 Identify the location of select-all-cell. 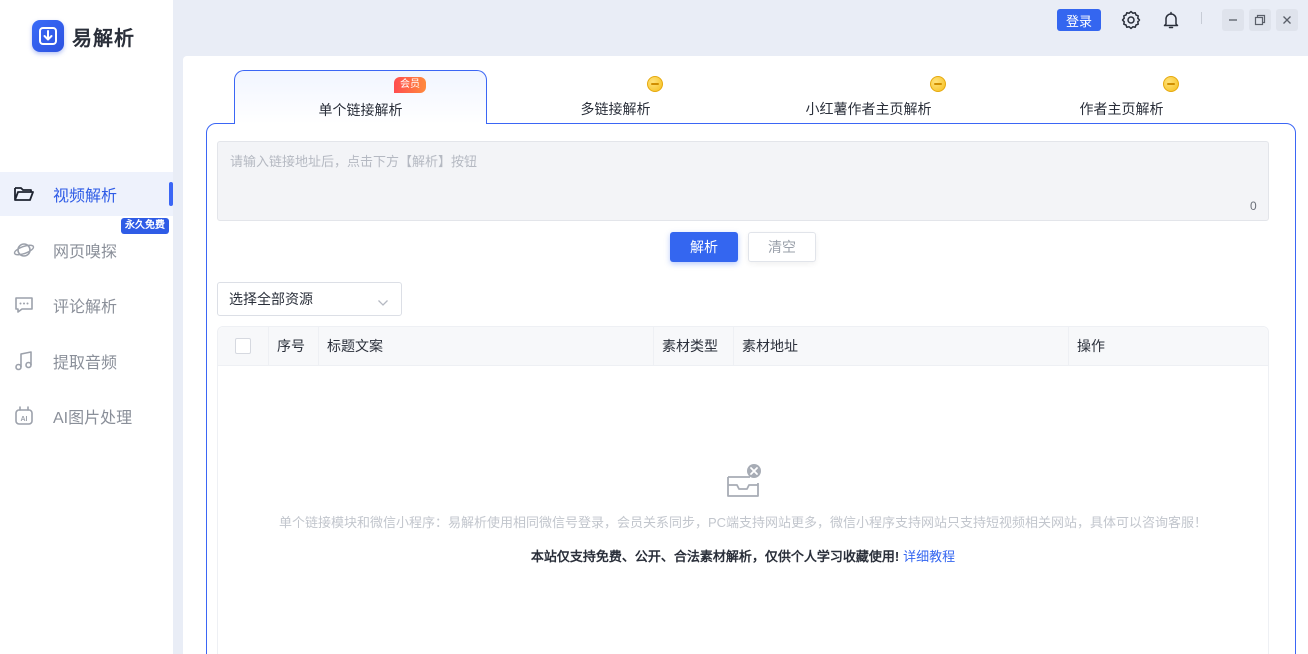
(243, 346).